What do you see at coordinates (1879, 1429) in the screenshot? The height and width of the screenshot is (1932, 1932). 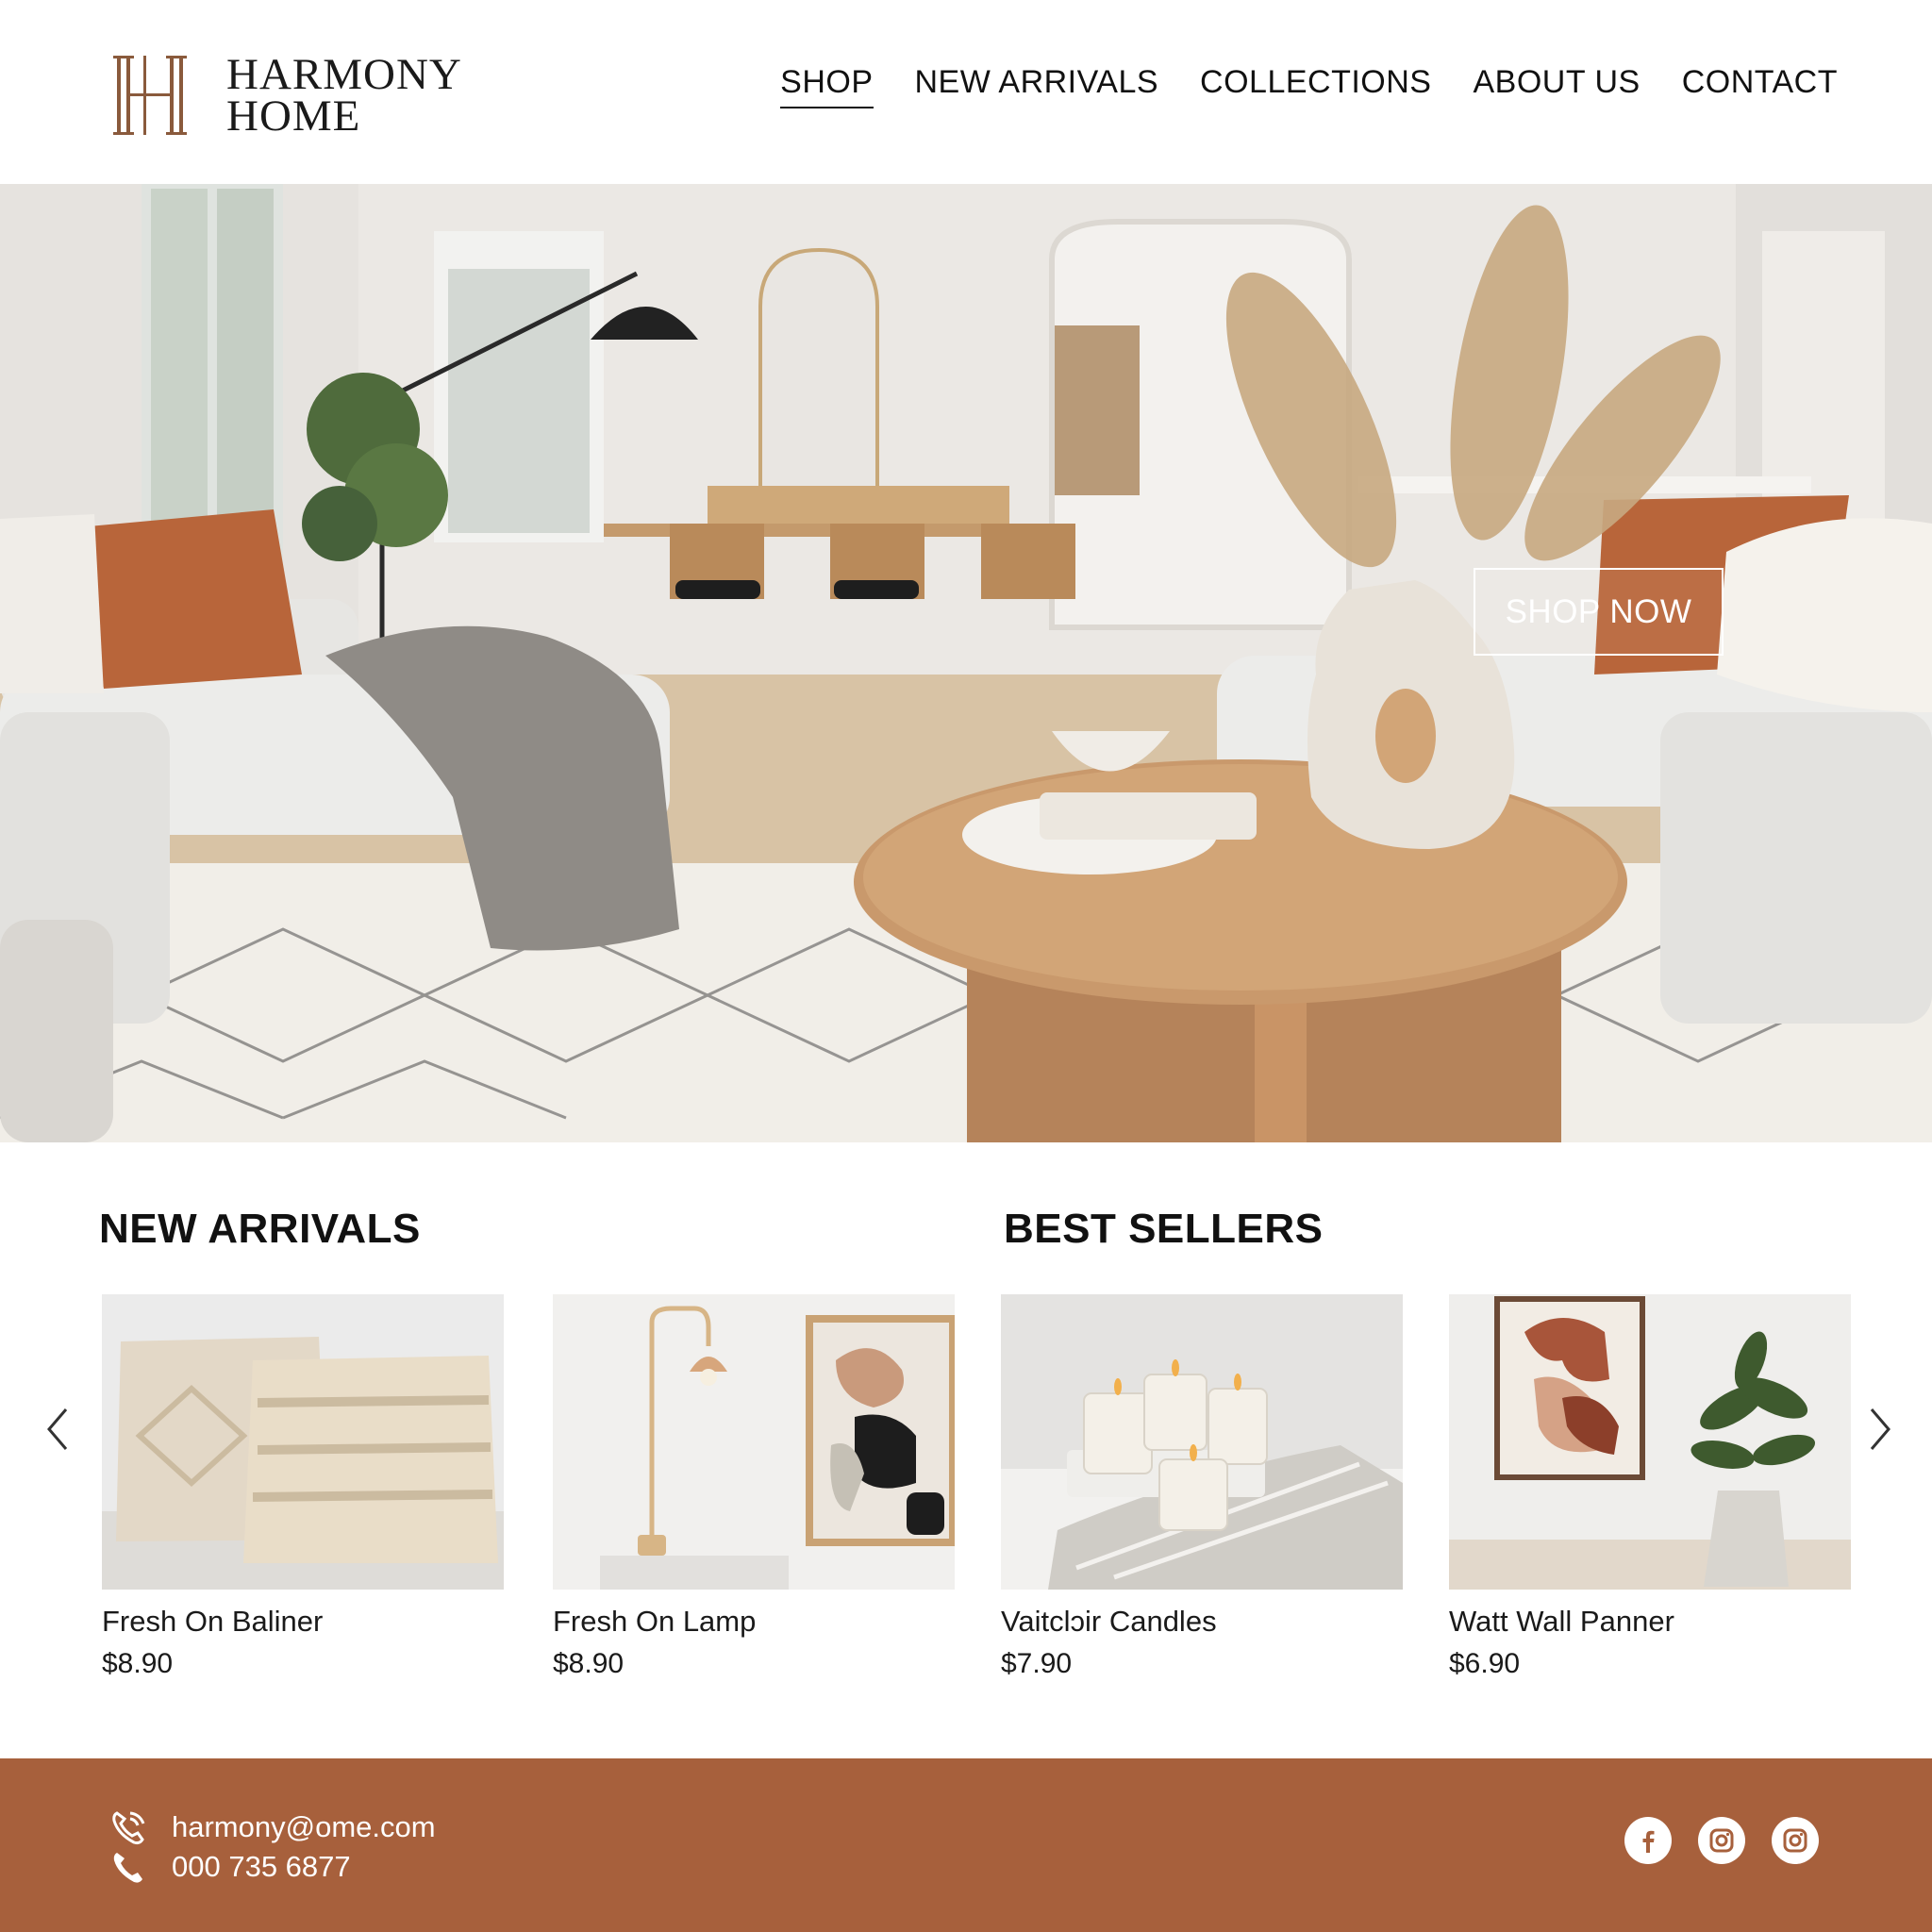 I see `chevron-right-icon` at bounding box center [1879, 1429].